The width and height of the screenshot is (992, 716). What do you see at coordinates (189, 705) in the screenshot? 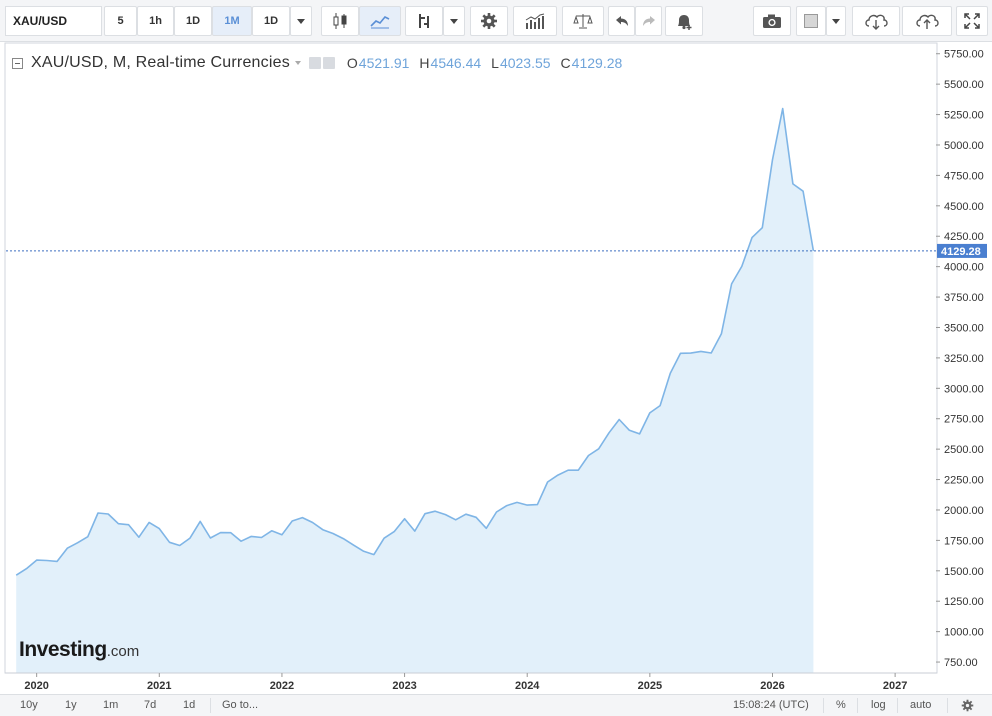
I see `range-1d-button: 1d` at bounding box center [189, 705].